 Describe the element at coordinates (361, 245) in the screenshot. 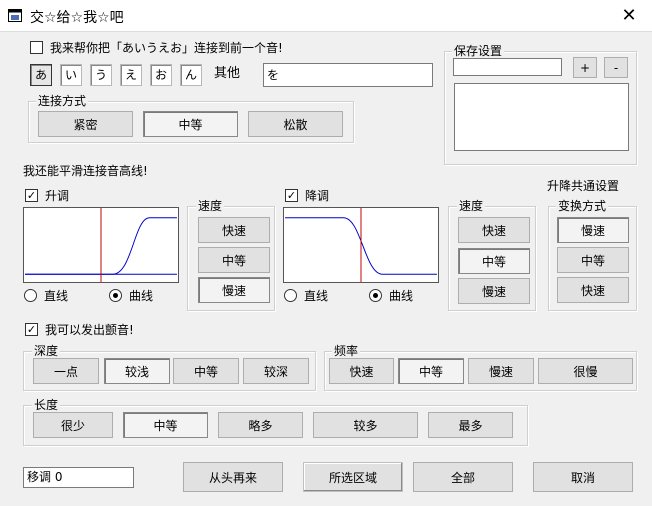

I see `fall-curve-graph` at that location.